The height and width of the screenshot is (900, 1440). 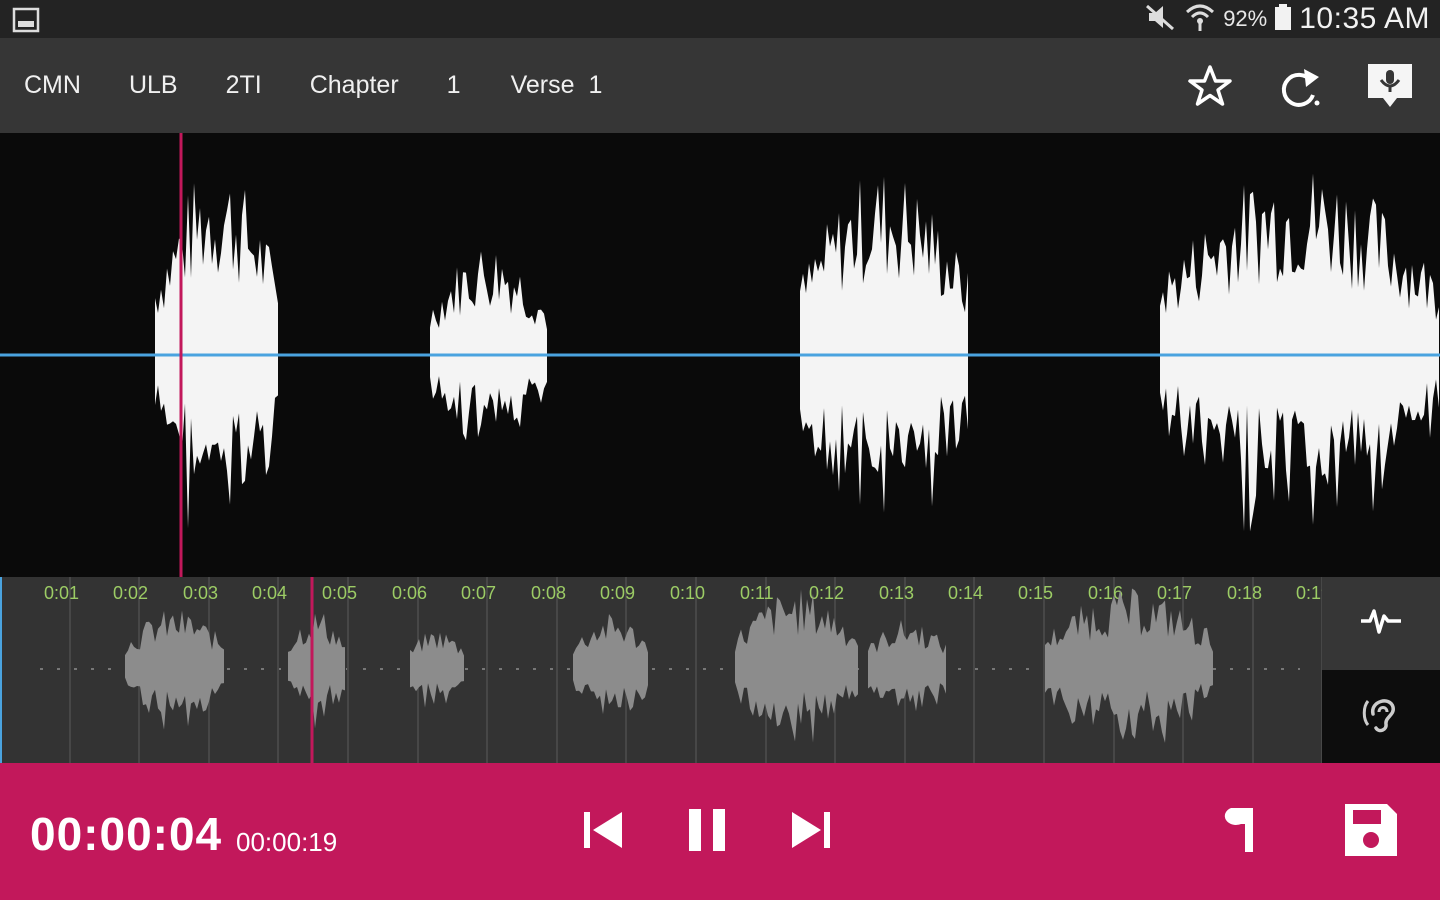 I want to click on skip-previous-icon, so click(x=603, y=832).